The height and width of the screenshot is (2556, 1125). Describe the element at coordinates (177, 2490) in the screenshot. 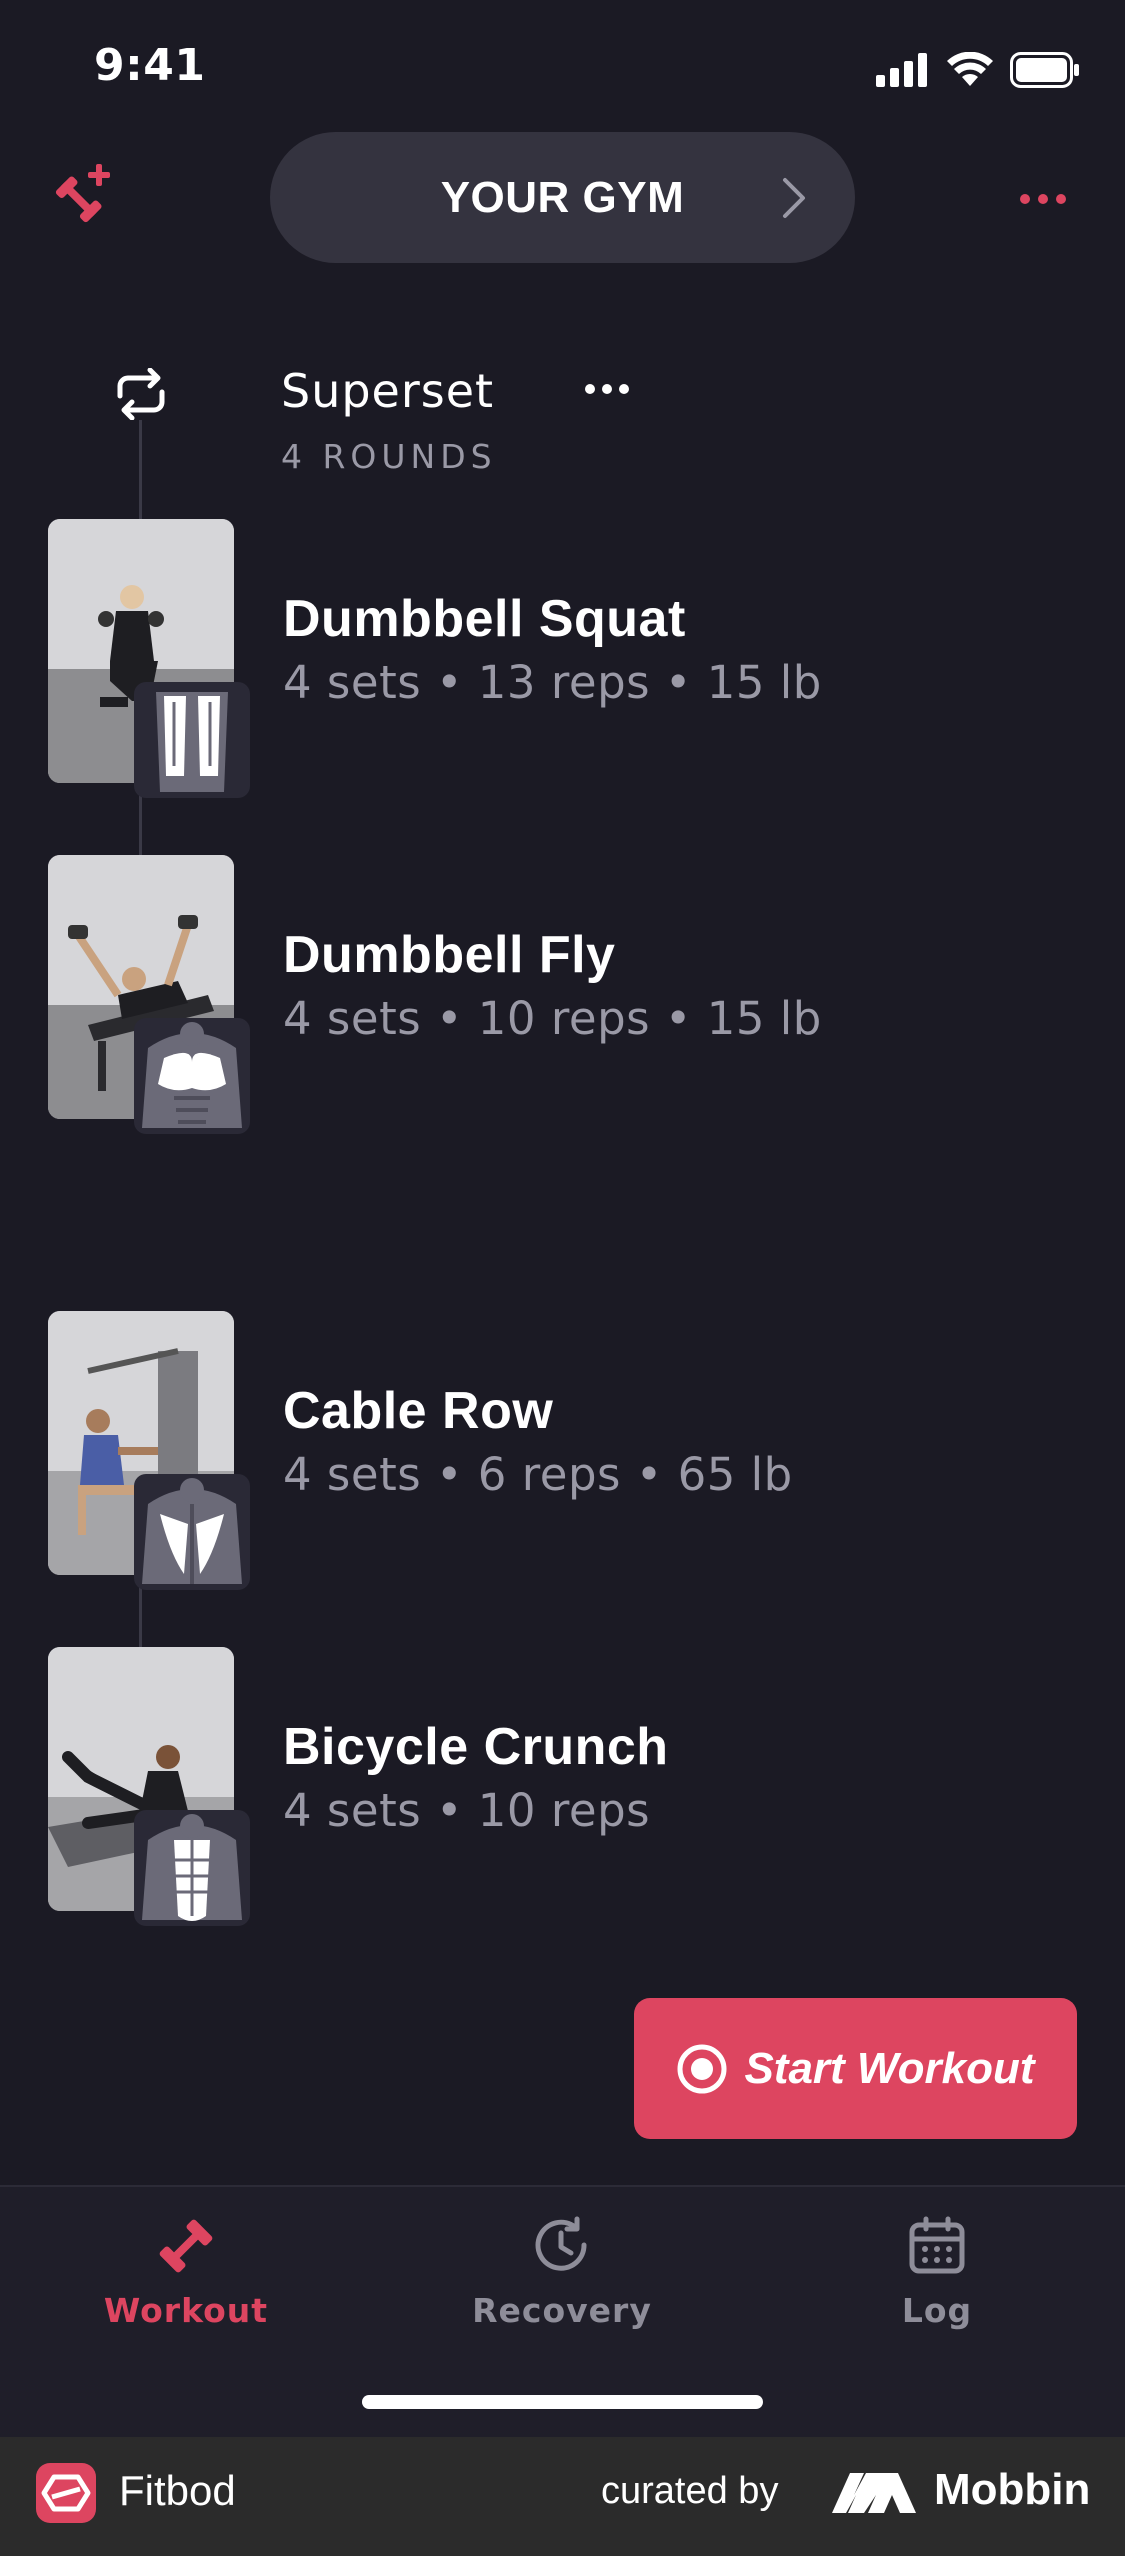

I see `fitbod-app-name: Fitbod` at that location.